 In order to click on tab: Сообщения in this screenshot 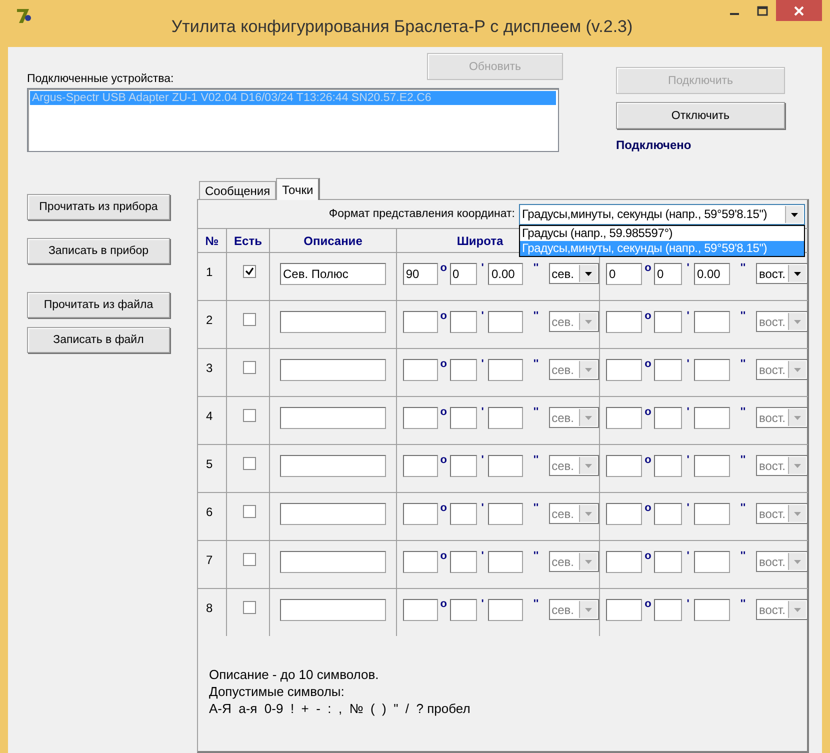, I will do `click(237, 190)`.